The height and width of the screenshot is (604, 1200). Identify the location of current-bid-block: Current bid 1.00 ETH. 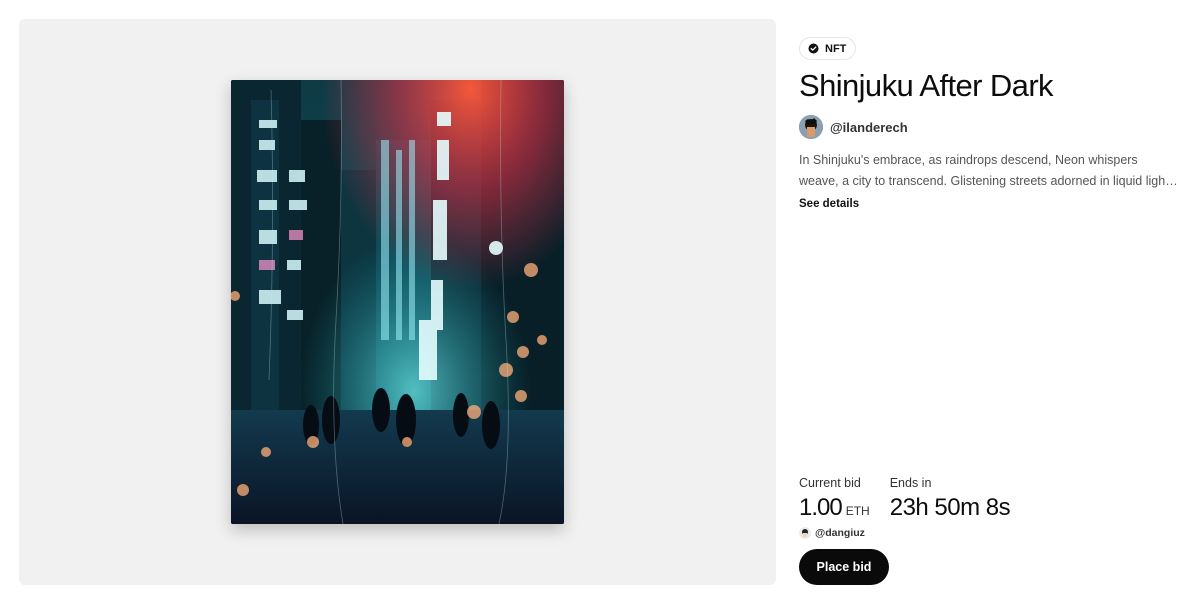
(834, 499).